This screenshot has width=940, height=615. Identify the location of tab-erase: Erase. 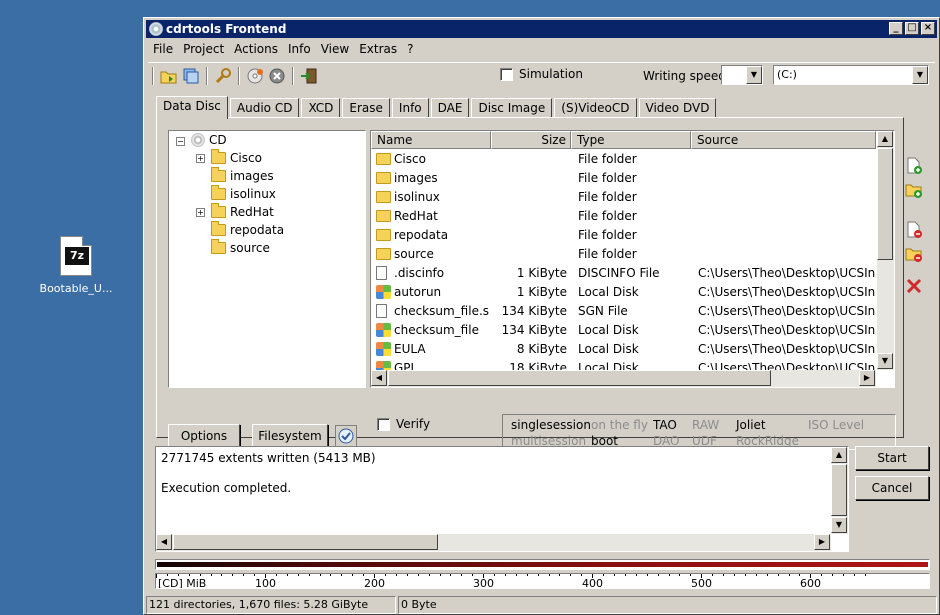
(366, 108).